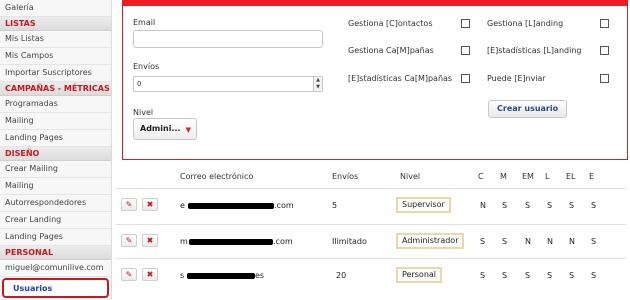 This screenshot has height=300, width=630. Describe the element at coordinates (55, 39) in the screenshot. I see `sidebar-item-mis-listas: Mis Listas` at that location.